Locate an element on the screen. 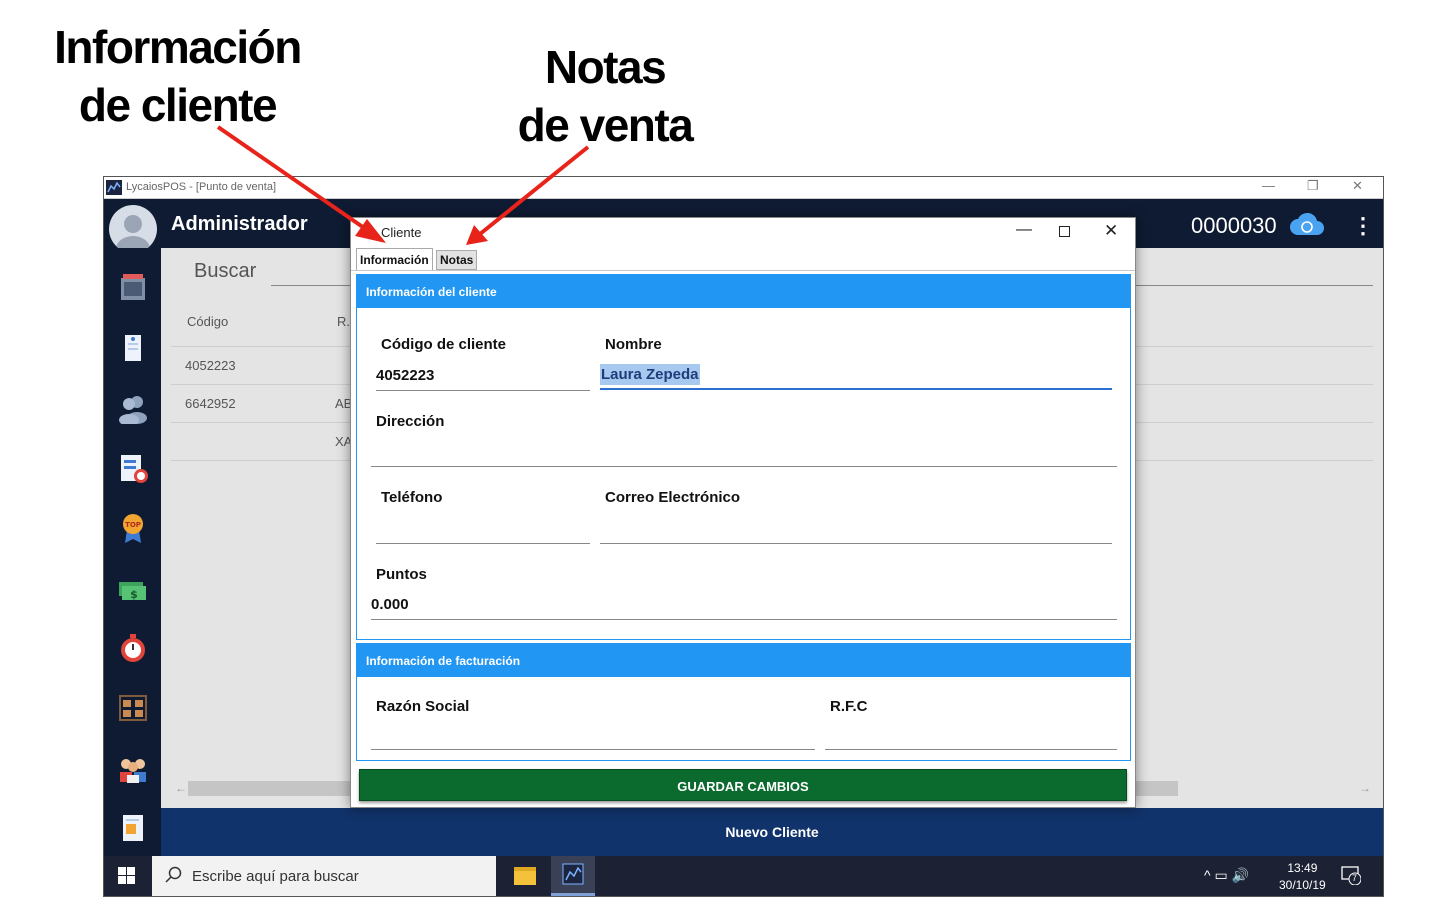 Image resolution: width=1432 pixels, height=910 pixels. correo-label: Correo Electrónico is located at coordinates (673, 497).